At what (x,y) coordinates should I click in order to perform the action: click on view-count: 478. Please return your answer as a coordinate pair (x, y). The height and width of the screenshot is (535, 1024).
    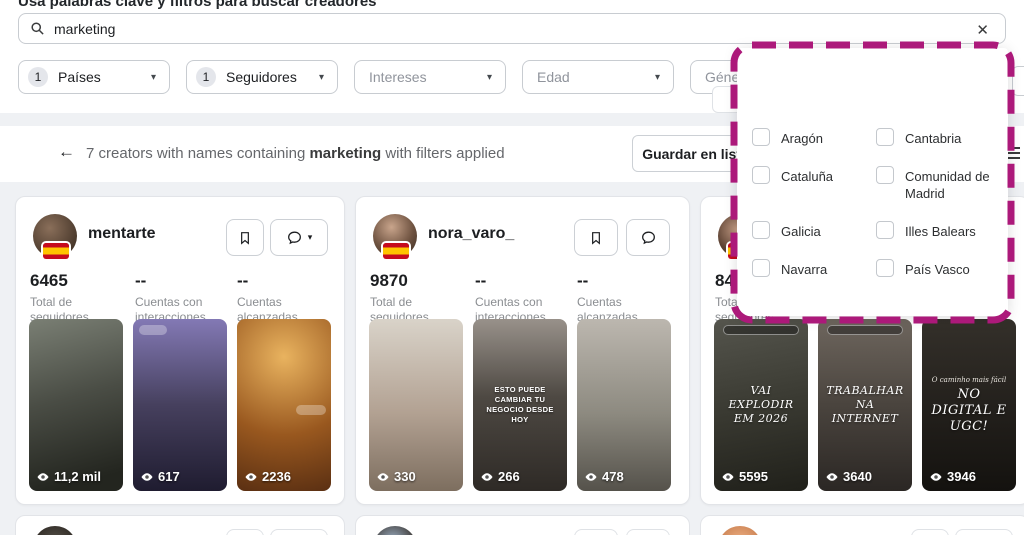
    Looking at the image, I should click on (613, 476).